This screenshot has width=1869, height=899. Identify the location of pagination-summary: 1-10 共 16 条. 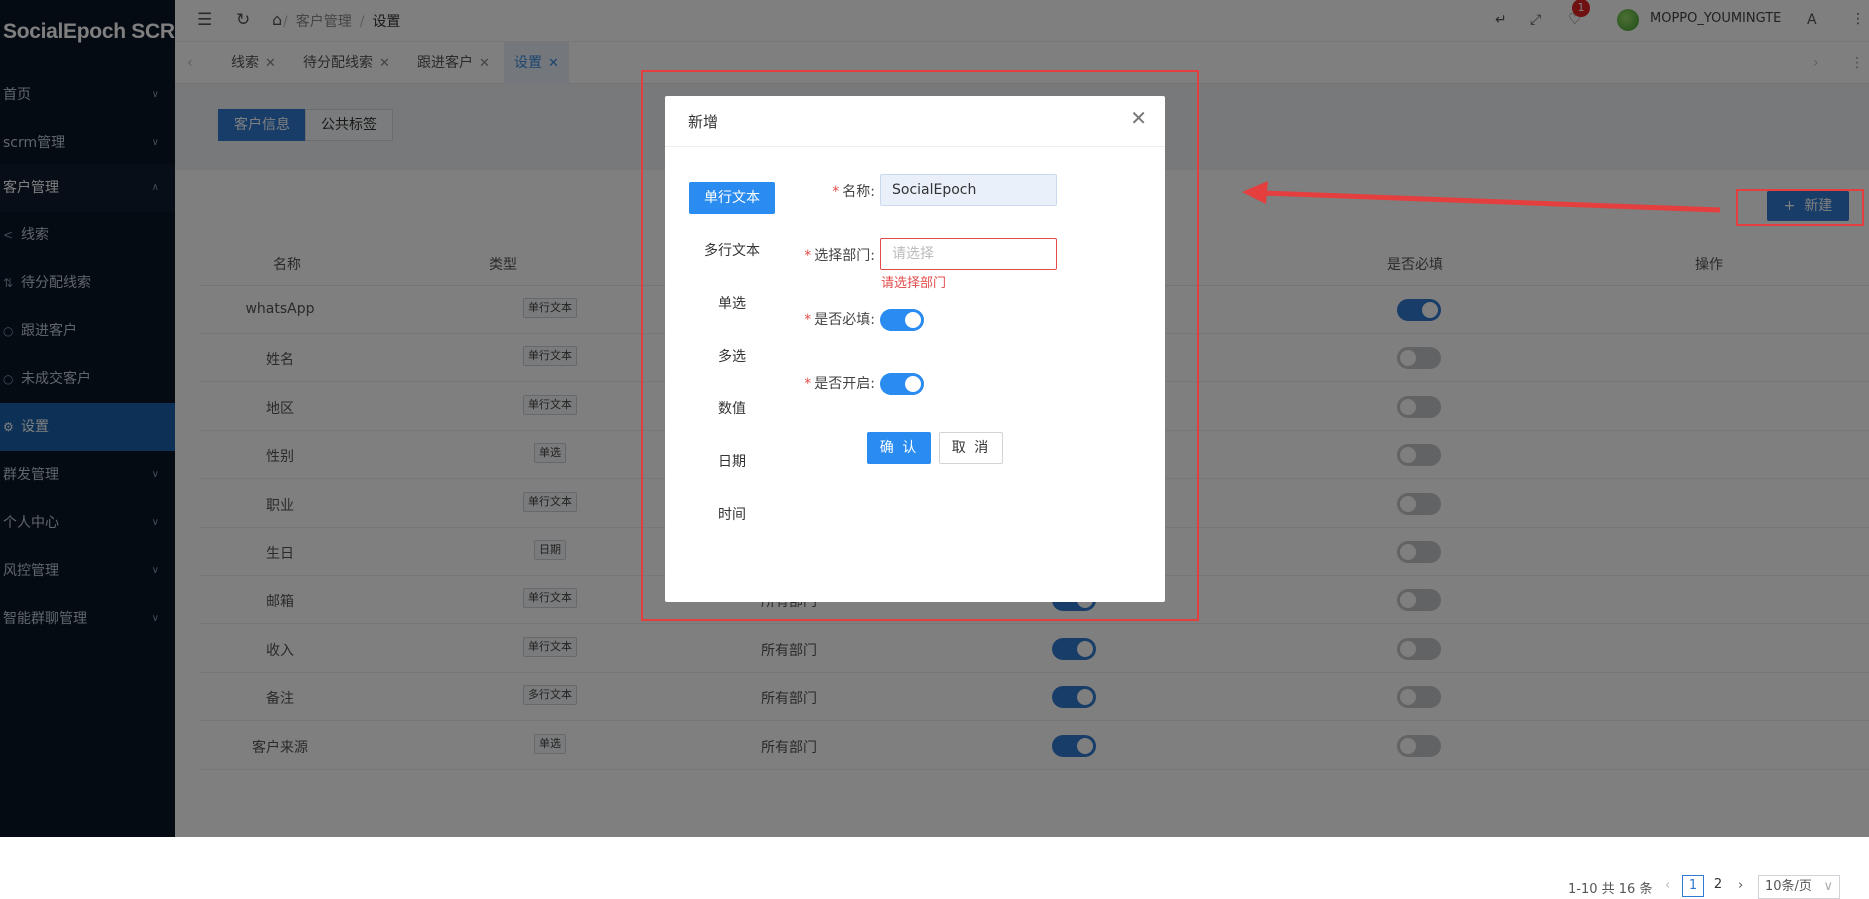
(1610, 889).